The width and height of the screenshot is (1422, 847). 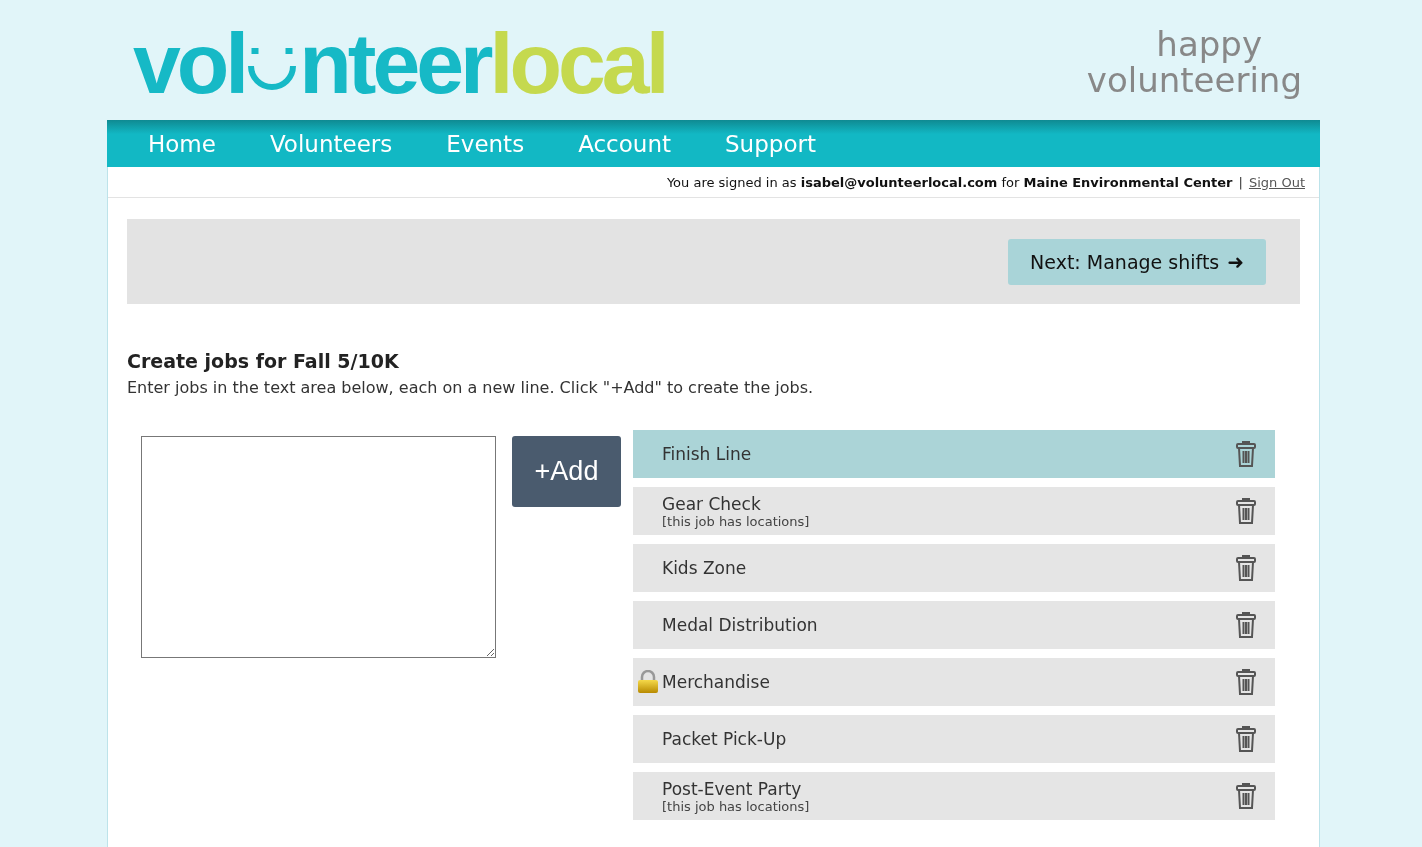 What do you see at coordinates (1137, 261) in the screenshot?
I see `next-button: Next: Manage shifts ➜` at bounding box center [1137, 261].